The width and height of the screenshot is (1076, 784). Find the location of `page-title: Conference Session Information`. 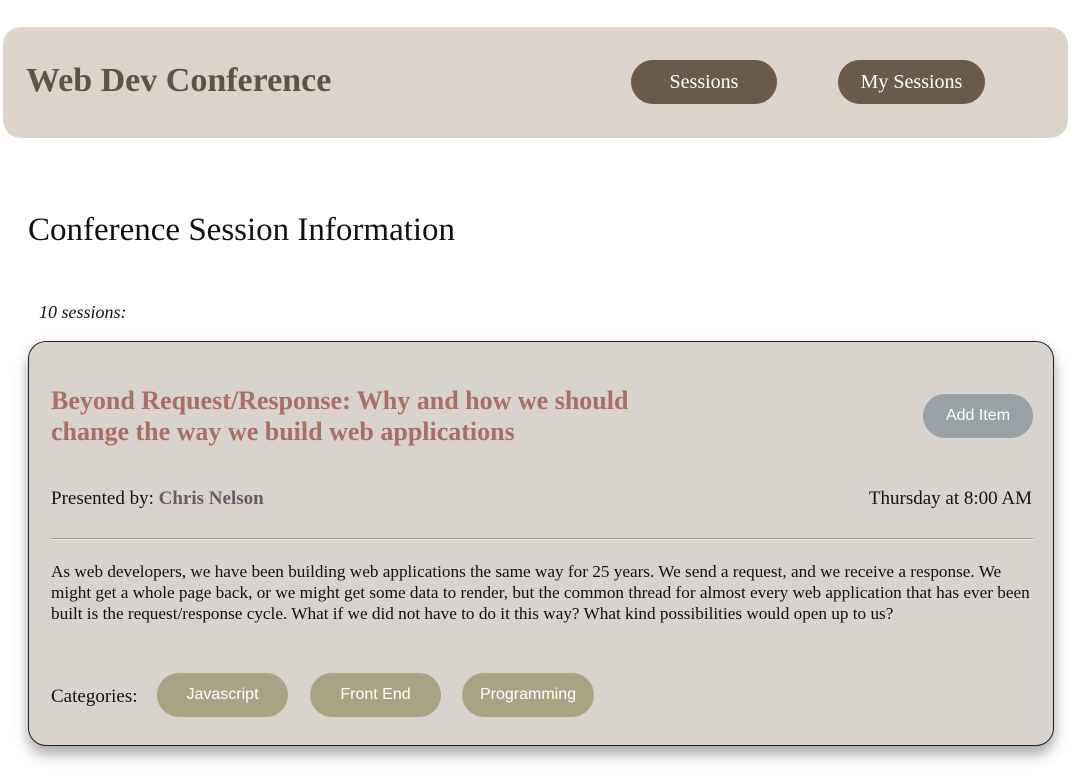

page-title: Conference Session Information is located at coordinates (242, 230).